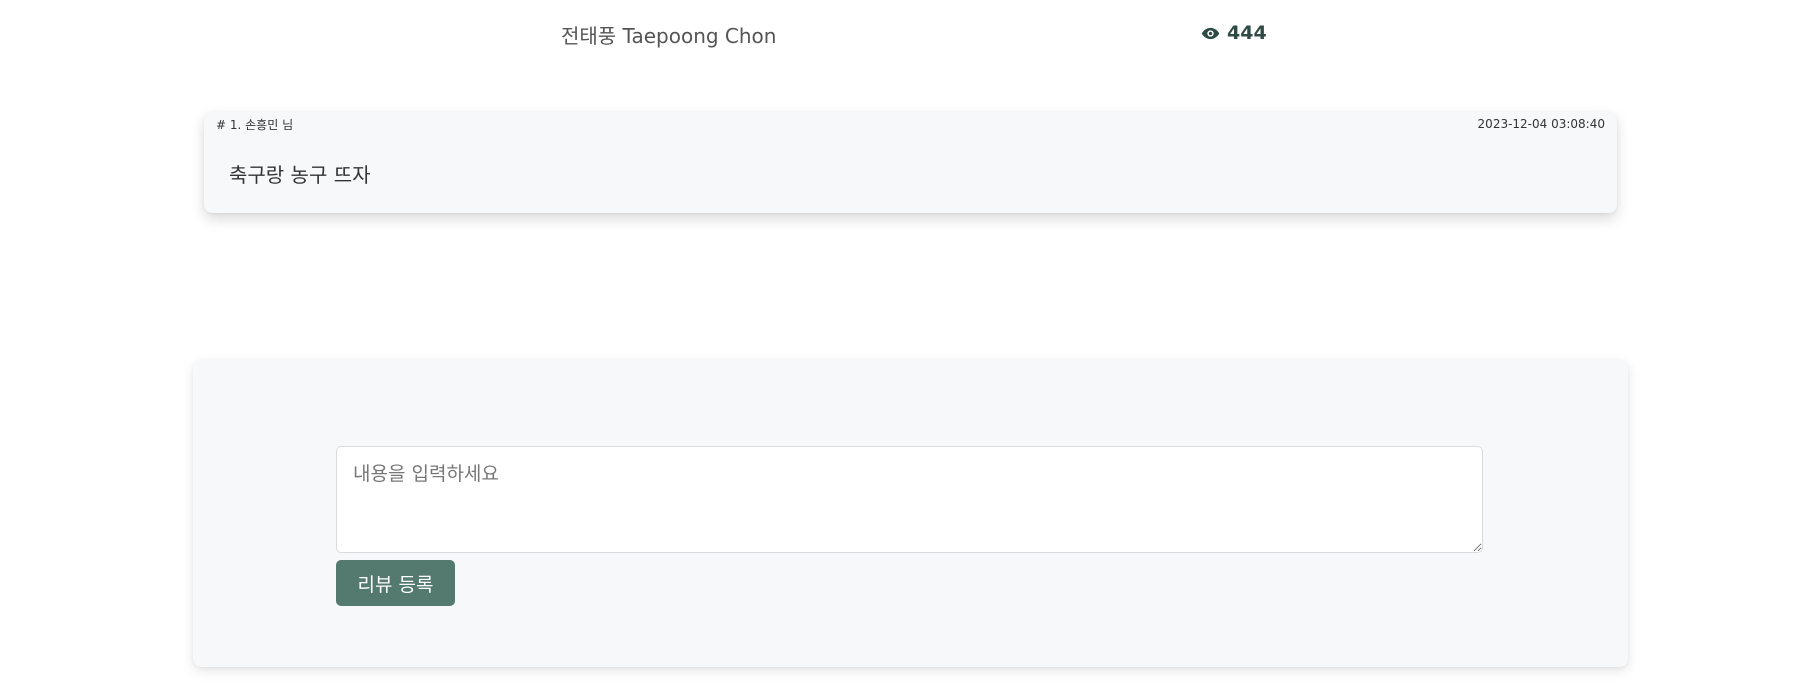 This screenshot has height=695, width=1818. What do you see at coordinates (395, 583) in the screenshot?
I see `submit-review-button: 리뷰 등록` at bounding box center [395, 583].